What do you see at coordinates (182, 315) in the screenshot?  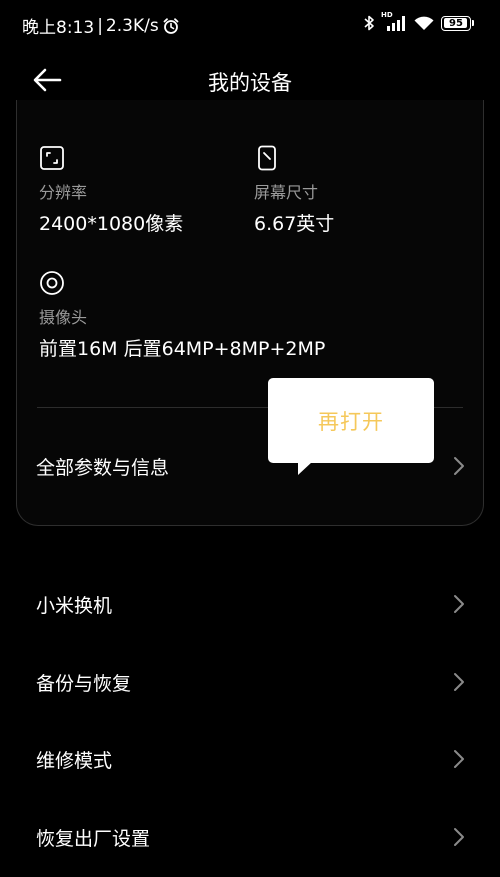 I see `spec-camera: 摄像头 前置16M 后置64MP+8MP+2MP` at bounding box center [182, 315].